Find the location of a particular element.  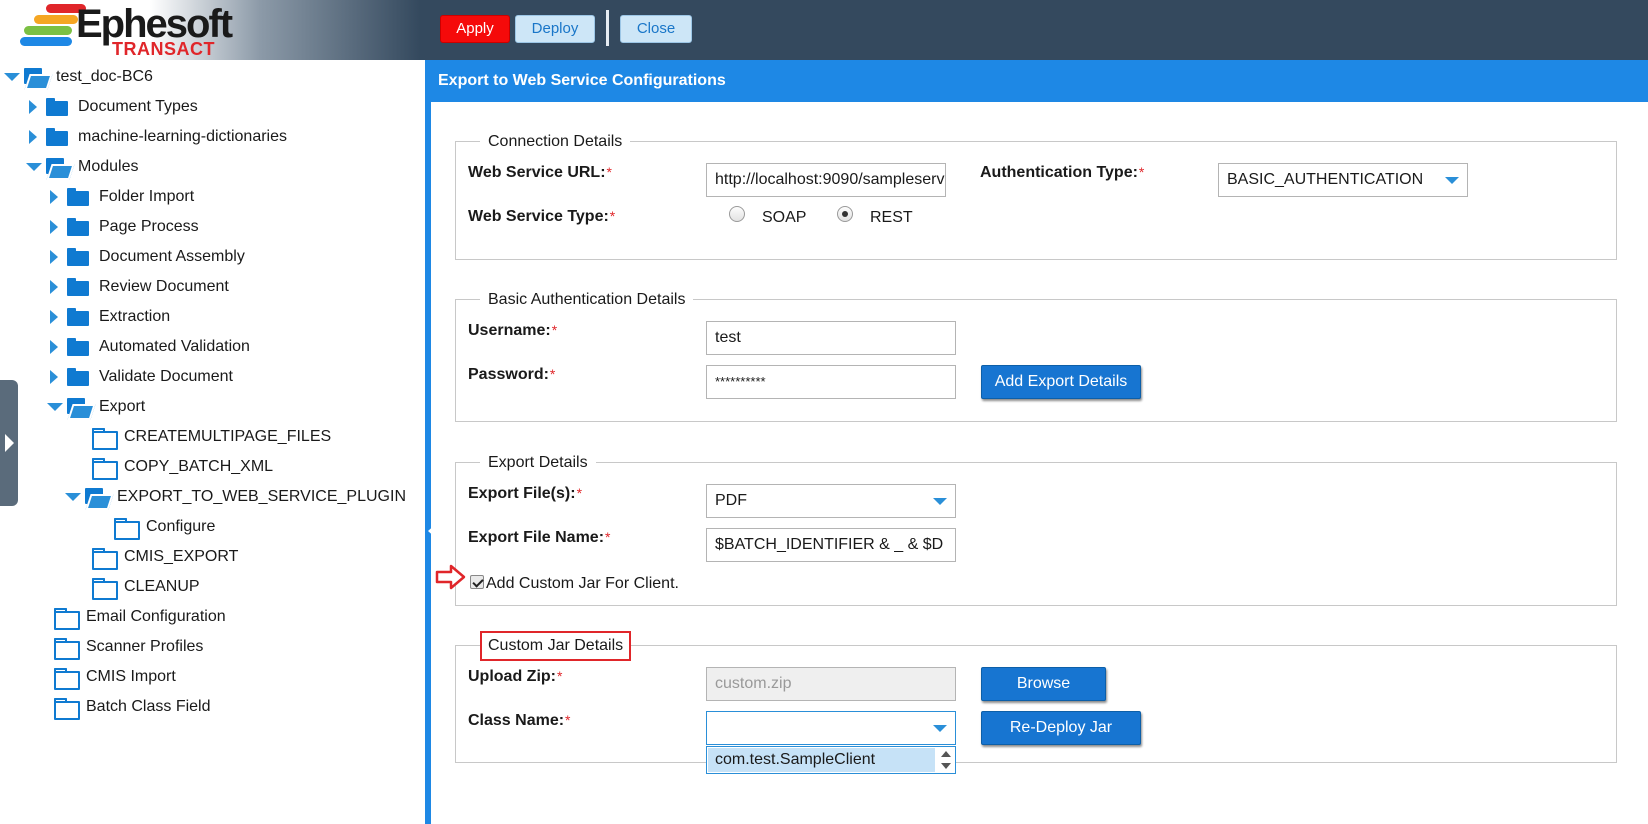

tree-node-createmultipage-files: CREATEMULTIPAGE_FILES is located at coordinates (201, 437).